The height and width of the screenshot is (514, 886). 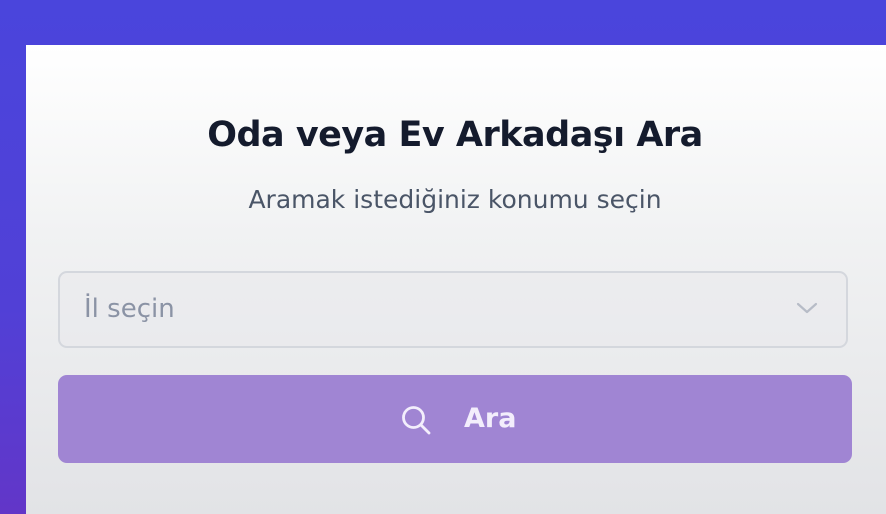 What do you see at coordinates (807, 308) in the screenshot?
I see `chevron-down-icon` at bounding box center [807, 308].